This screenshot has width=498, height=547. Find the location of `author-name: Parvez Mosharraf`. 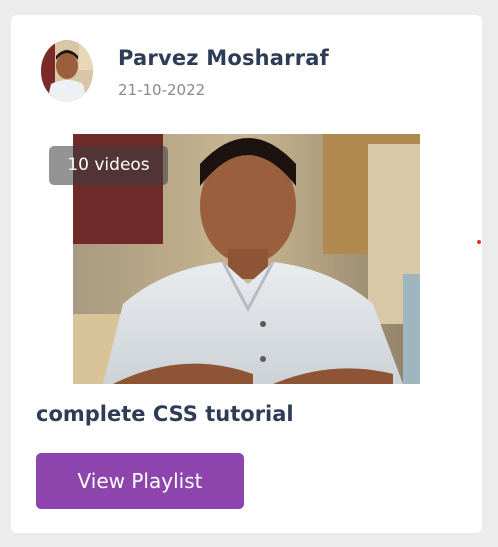

author-name: Parvez Mosharraf is located at coordinates (223, 58).